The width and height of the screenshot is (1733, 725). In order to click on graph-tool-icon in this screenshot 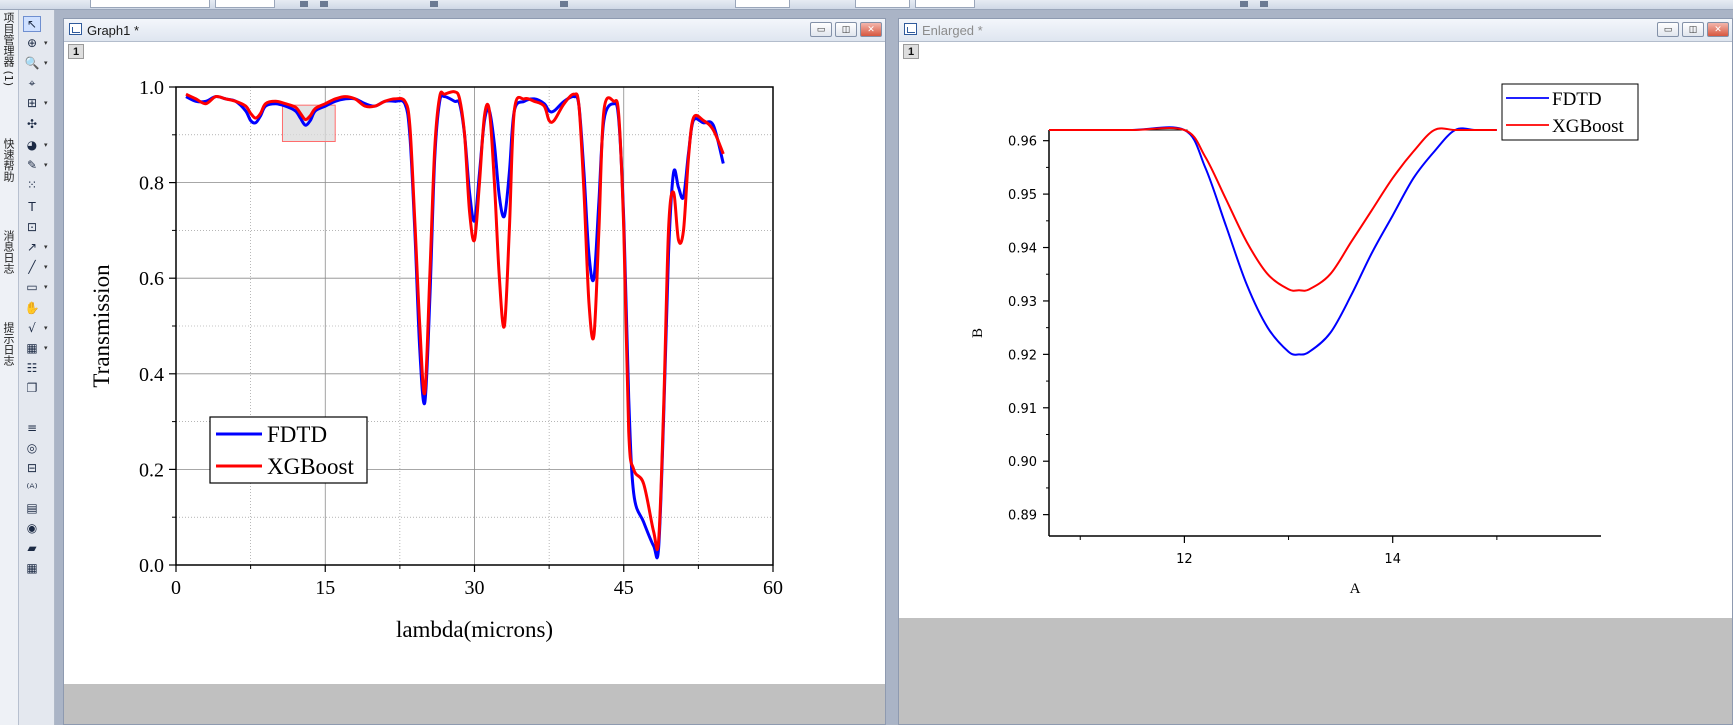, I will do `click(1264, 4)`.